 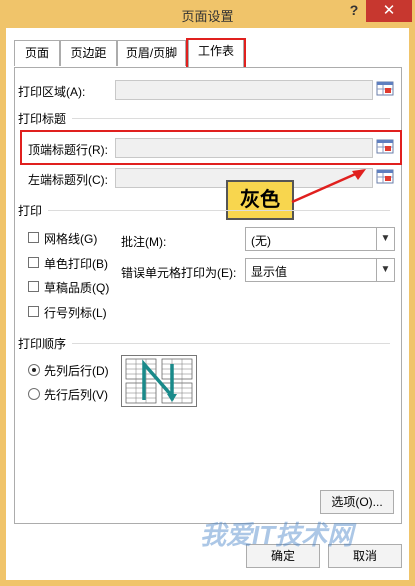 What do you see at coordinates (33, 237) in the screenshot?
I see `gridlines-checkbox` at bounding box center [33, 237].